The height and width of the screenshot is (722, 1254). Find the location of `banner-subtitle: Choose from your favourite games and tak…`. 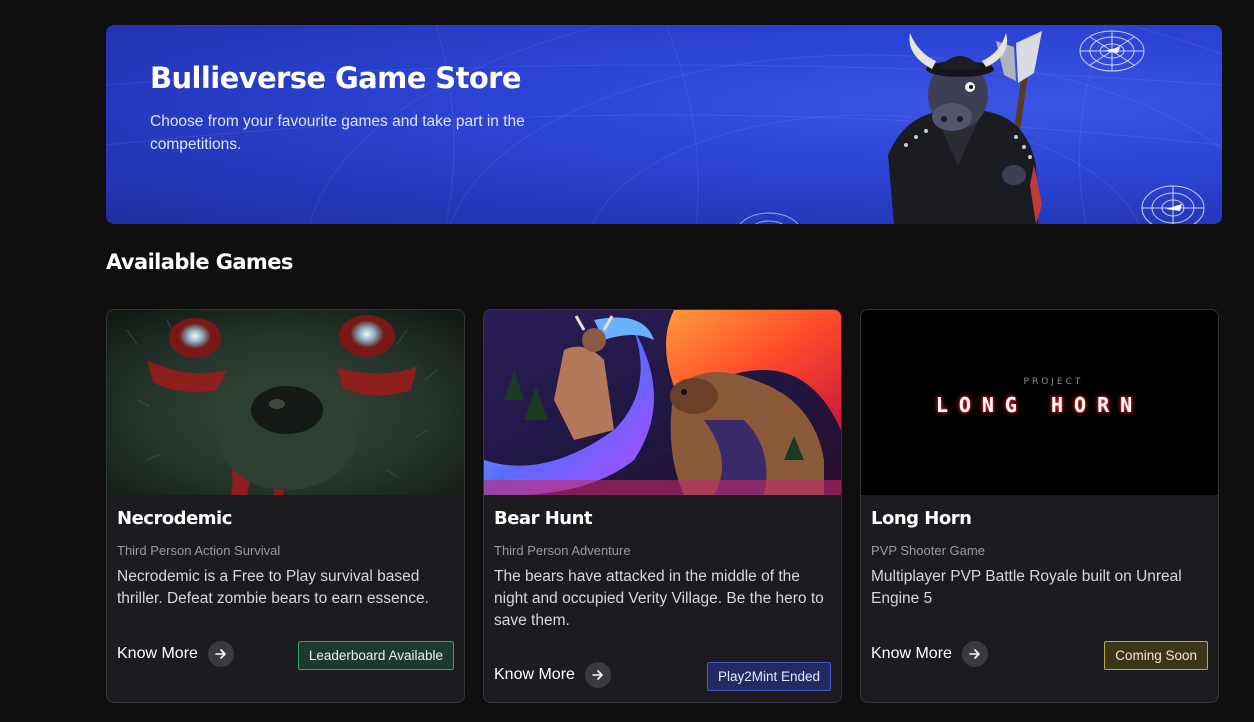

banner-subtitle: Choose from your favourite games and tak… is located at coordinates (337, 133).